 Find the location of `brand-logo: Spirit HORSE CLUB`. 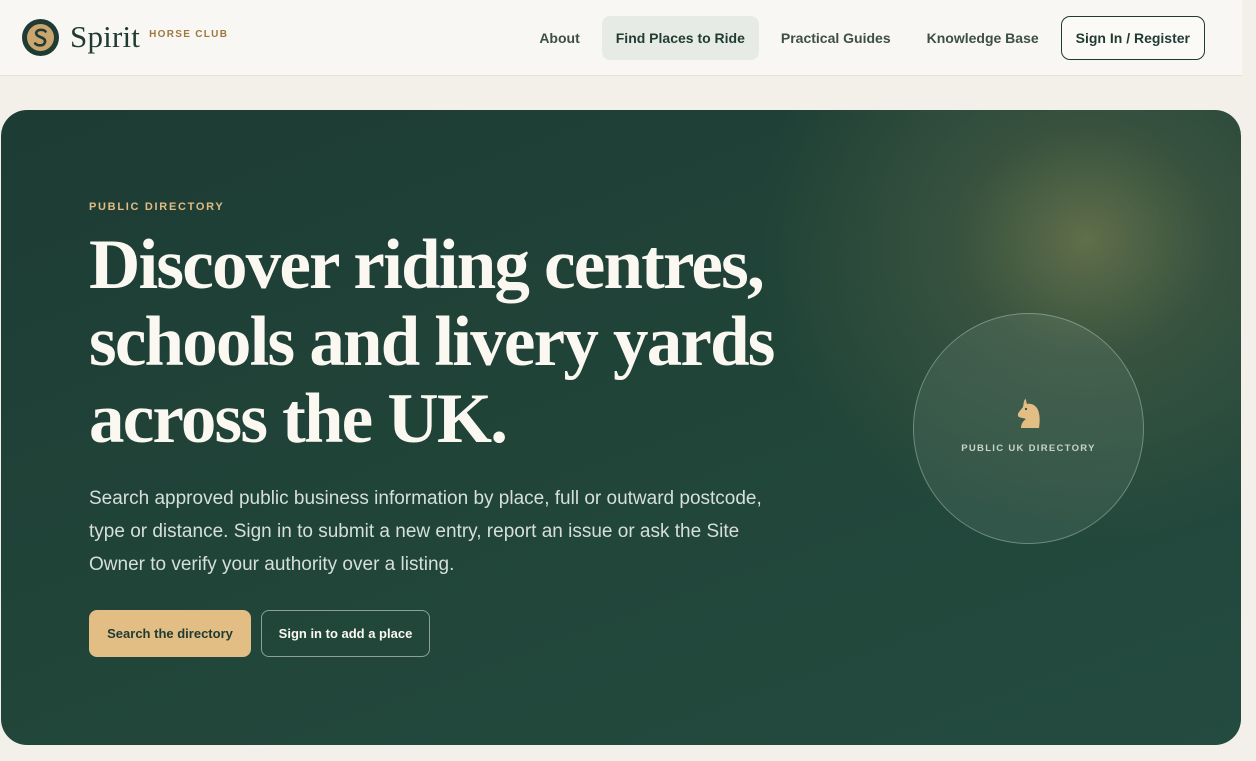

brand-logo: Spirit HORSE CLUB is located at coordinates (125, 37).